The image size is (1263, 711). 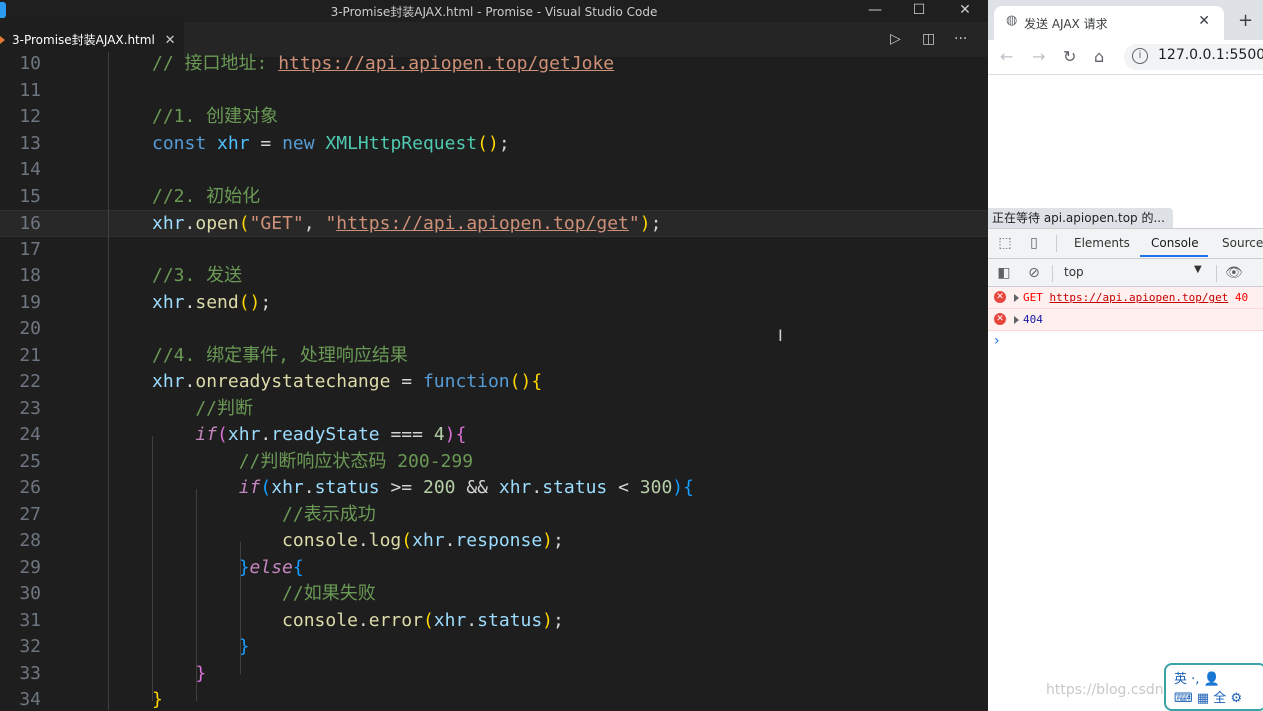 I want to click on code-text: // 接口地址: https://api.apiopen.top/getJoke, so click(x=383, y=65).